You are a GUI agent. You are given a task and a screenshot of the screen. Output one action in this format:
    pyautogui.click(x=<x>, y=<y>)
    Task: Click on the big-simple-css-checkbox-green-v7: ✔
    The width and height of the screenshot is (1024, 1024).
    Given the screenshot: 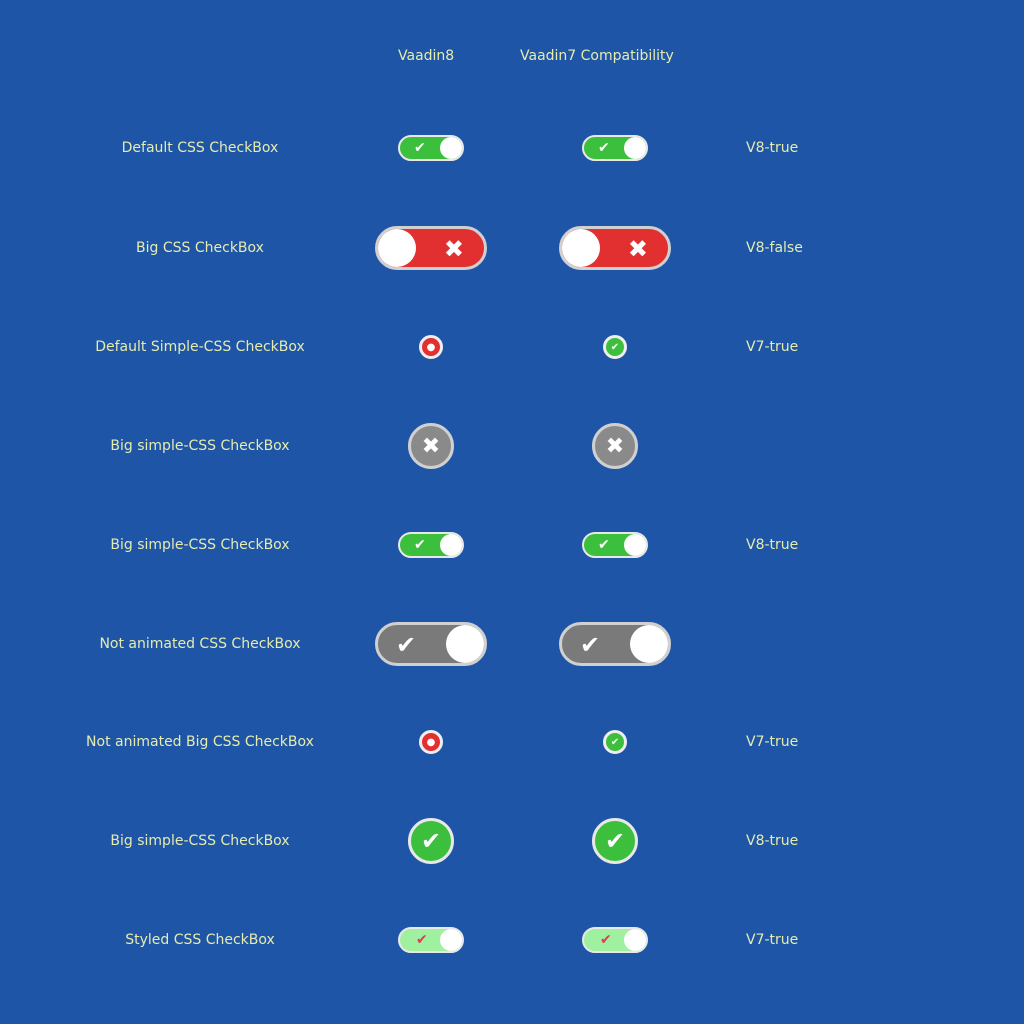 What is the action you would take?
    pyautogui.click(x=615, y=841)
    